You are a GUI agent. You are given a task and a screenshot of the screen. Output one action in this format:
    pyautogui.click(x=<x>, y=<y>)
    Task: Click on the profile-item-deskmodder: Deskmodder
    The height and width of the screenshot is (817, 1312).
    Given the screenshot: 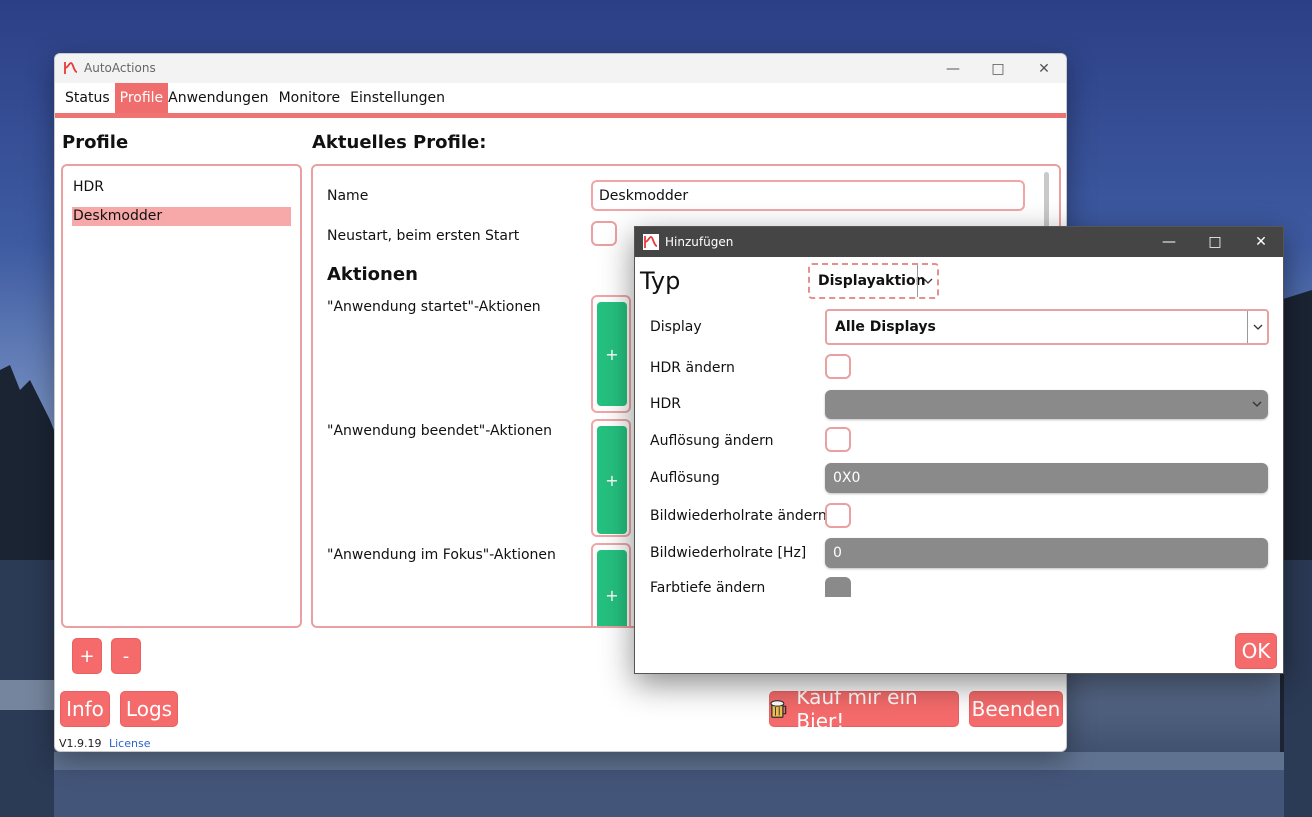 What is the action you would take?
    pyautogui.click(x=181, y=216)
    